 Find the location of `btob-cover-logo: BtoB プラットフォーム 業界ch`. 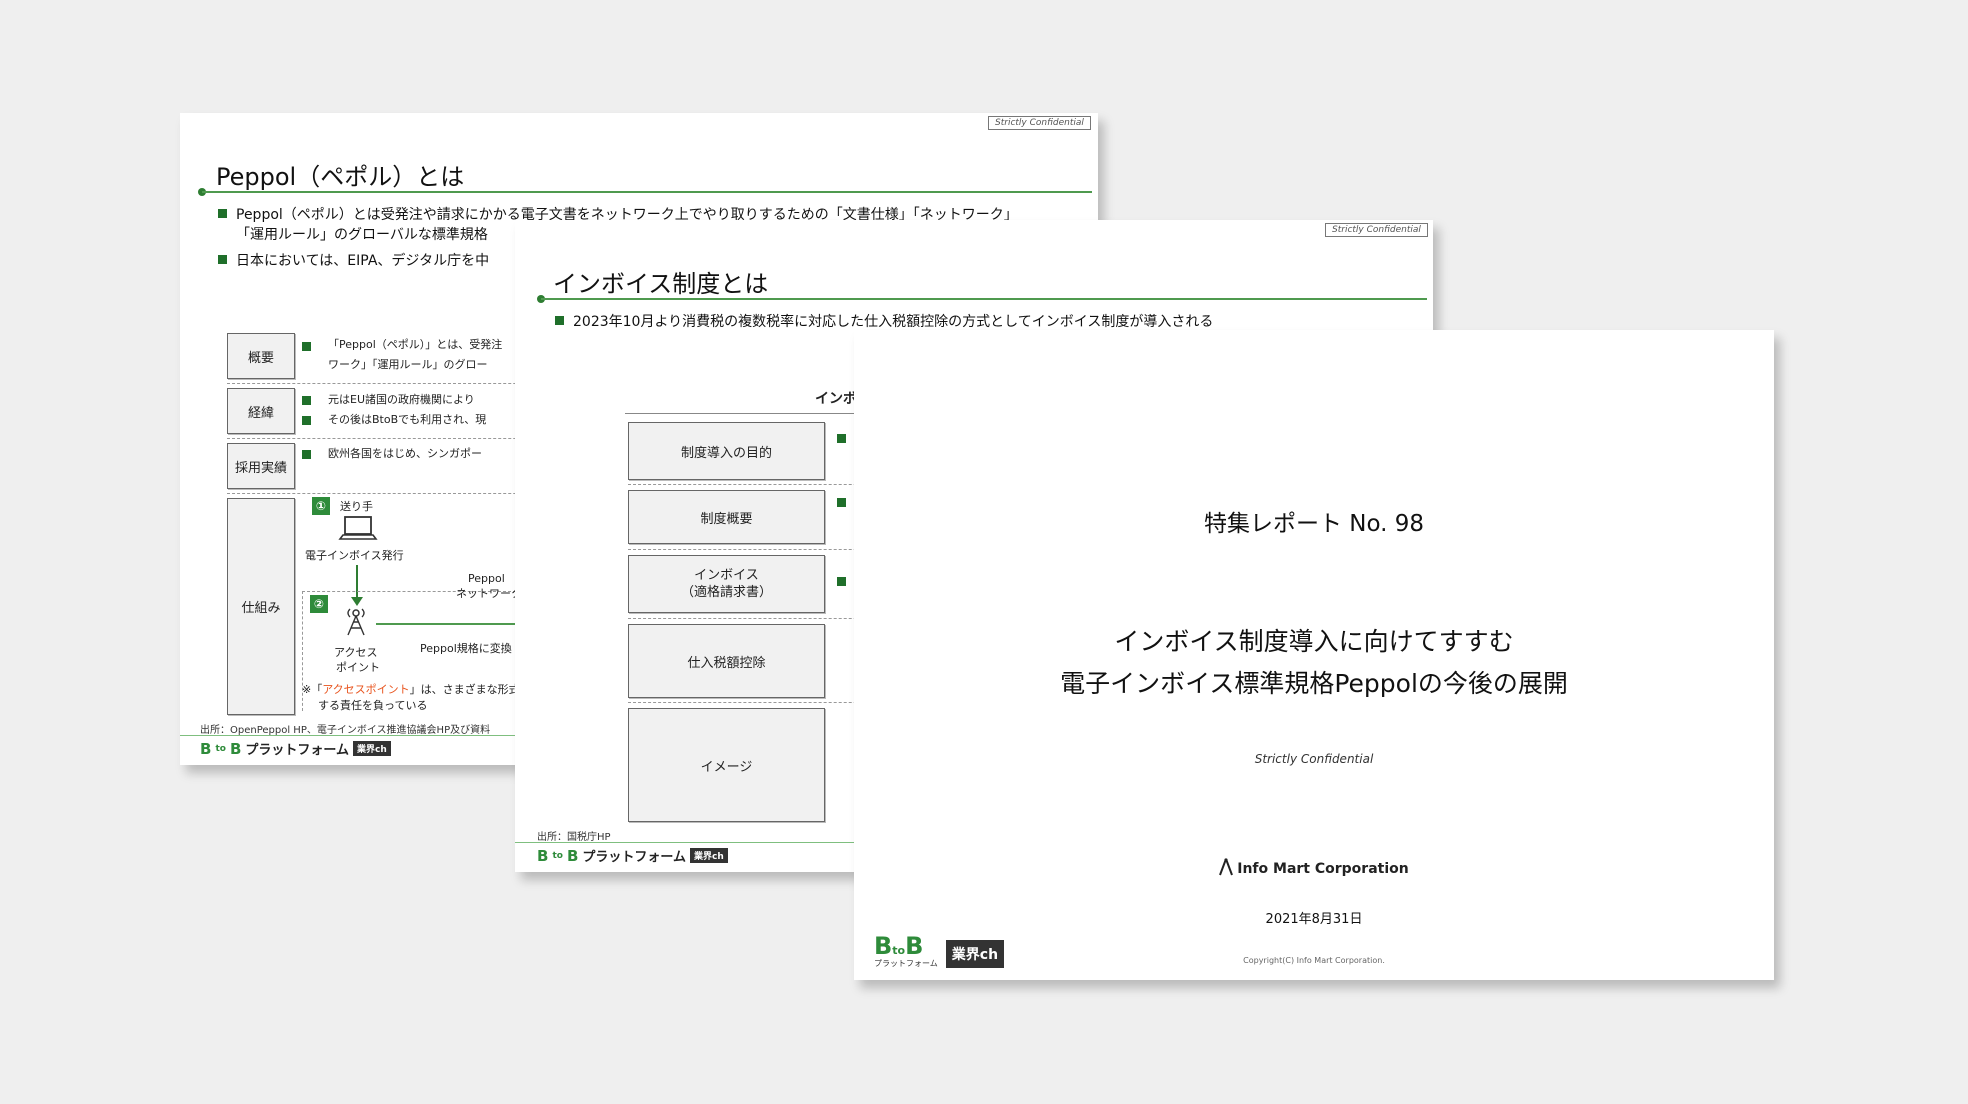

btob-cover-logo: BtoB プラットフォーム 業界ch is located at coordinates (939, 950).